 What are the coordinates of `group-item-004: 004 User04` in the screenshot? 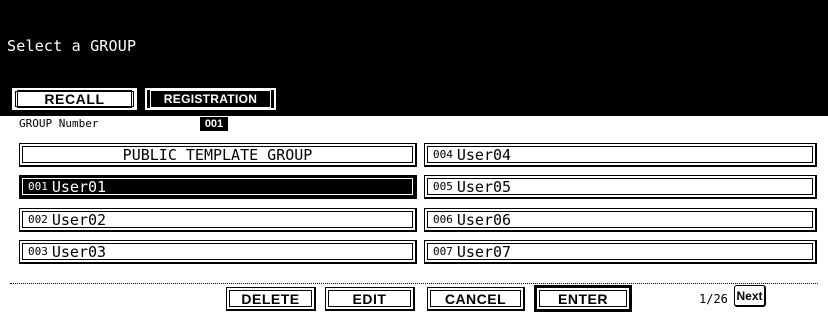 It's located at (620, 155).